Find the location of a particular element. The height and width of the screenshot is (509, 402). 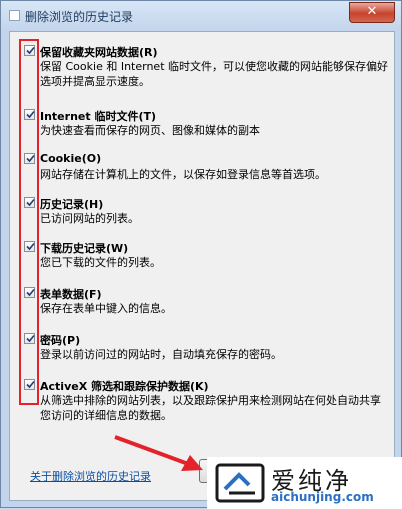

watermark-url: aichunjing.com is located at coordinates (322, 497).